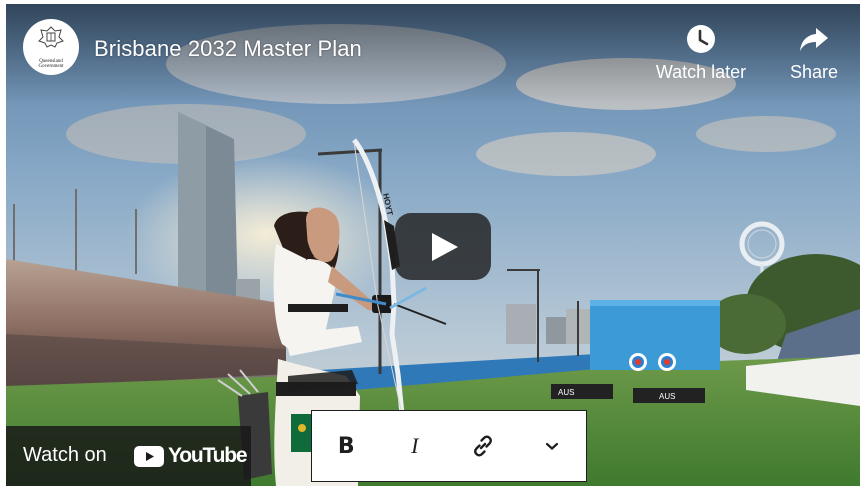 The width and height of the screenshot is (866, 490). Describe the element at coordinates (566, 392) in the screenshot. I see `scoreboard-text-left: AUS` at that location.